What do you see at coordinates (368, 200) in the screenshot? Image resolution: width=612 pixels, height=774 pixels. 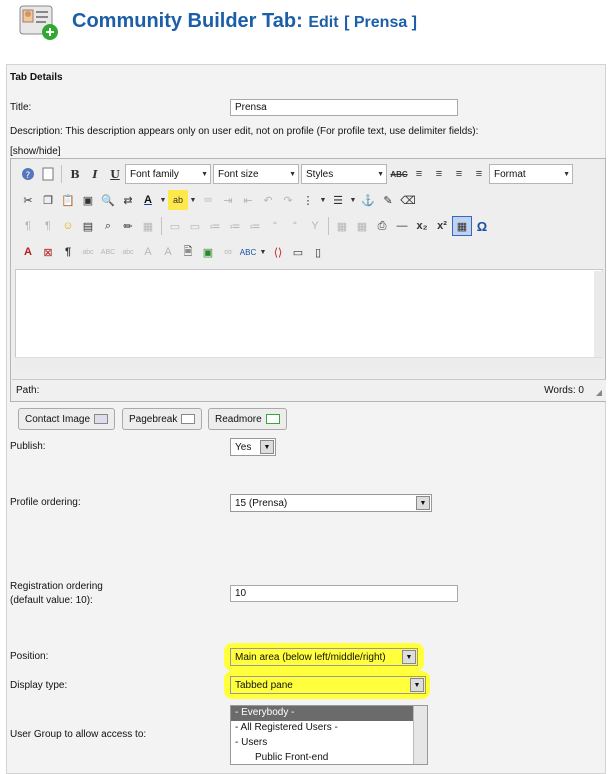 I see `anchor-icon: ⚓` at bounding box center [368, 200].